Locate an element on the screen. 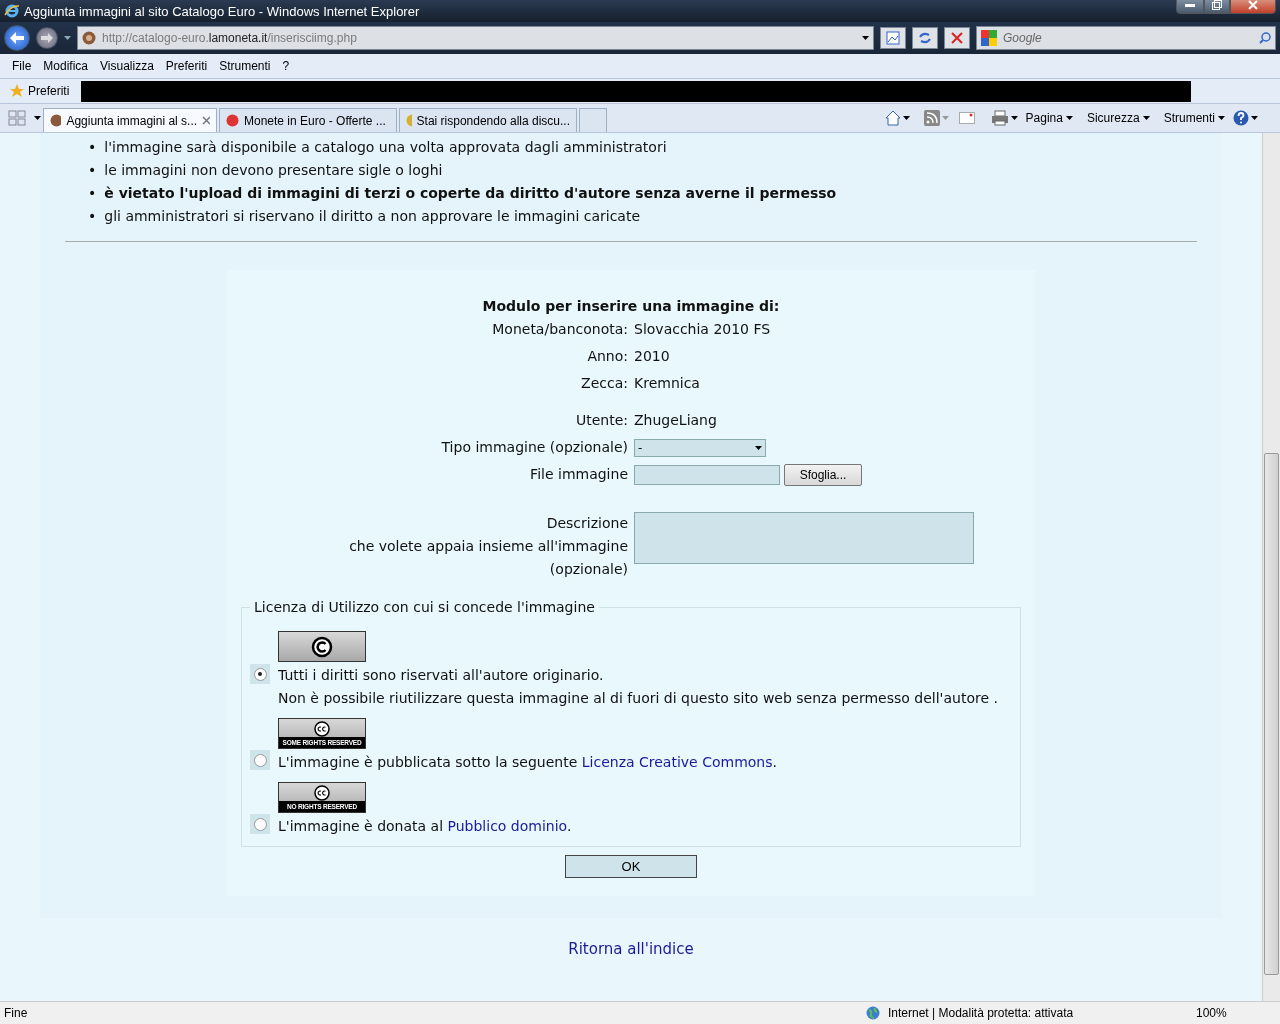  compatibility-button is located at coordinates (893, 38).